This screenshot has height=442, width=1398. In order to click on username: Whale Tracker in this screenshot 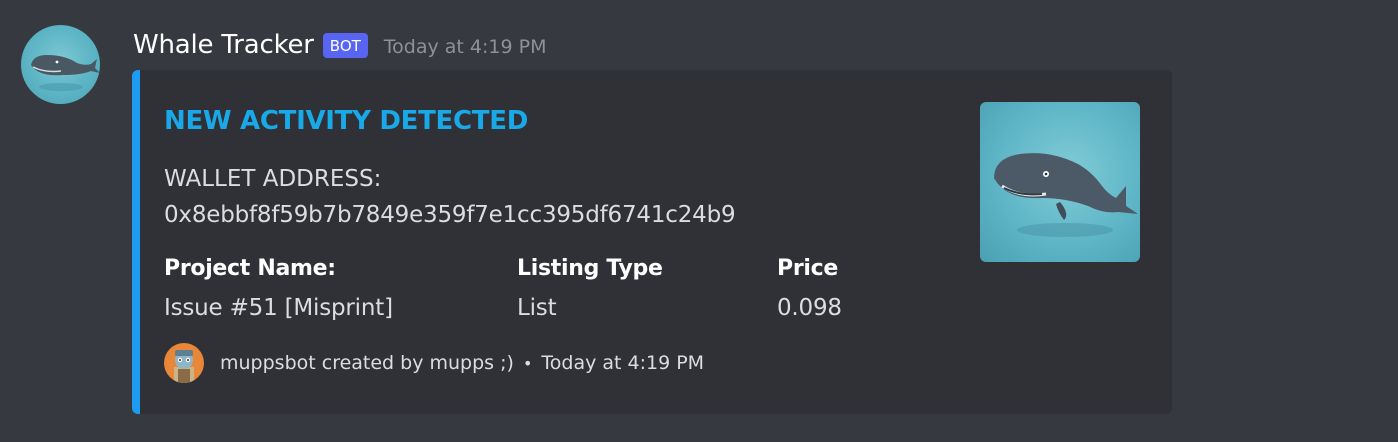, I will do `click(223, 45)`.